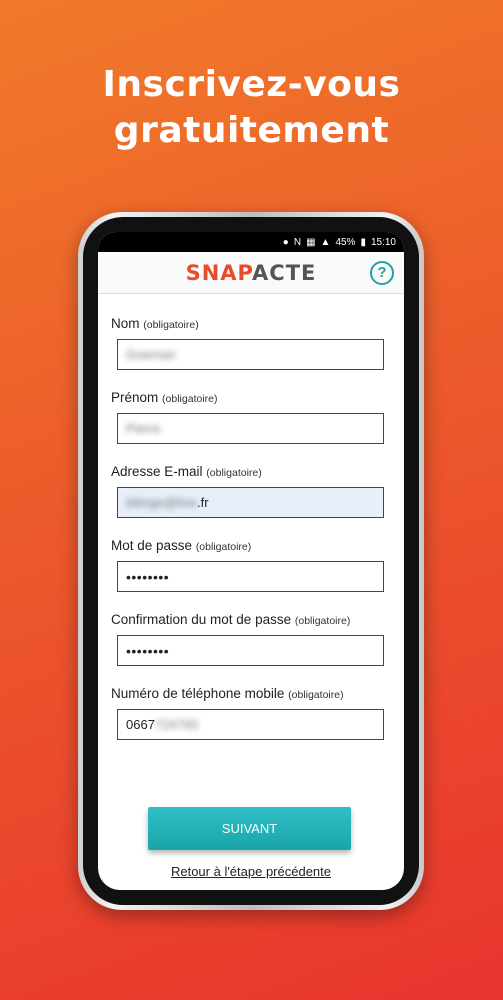 The width and height of the screenshot is (503, 1000). What do you see at coordinates (251, 871) in the screenshot?
I see `back-link: Retour à l'étape précédente` at bounding box center [251, 871].